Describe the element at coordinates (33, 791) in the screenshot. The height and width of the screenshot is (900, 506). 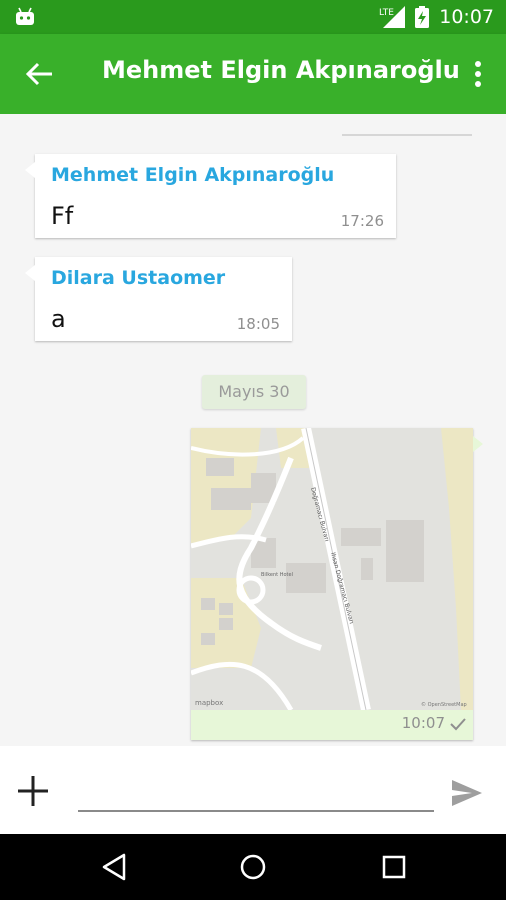
I see `add-attachment-icon` at that location.